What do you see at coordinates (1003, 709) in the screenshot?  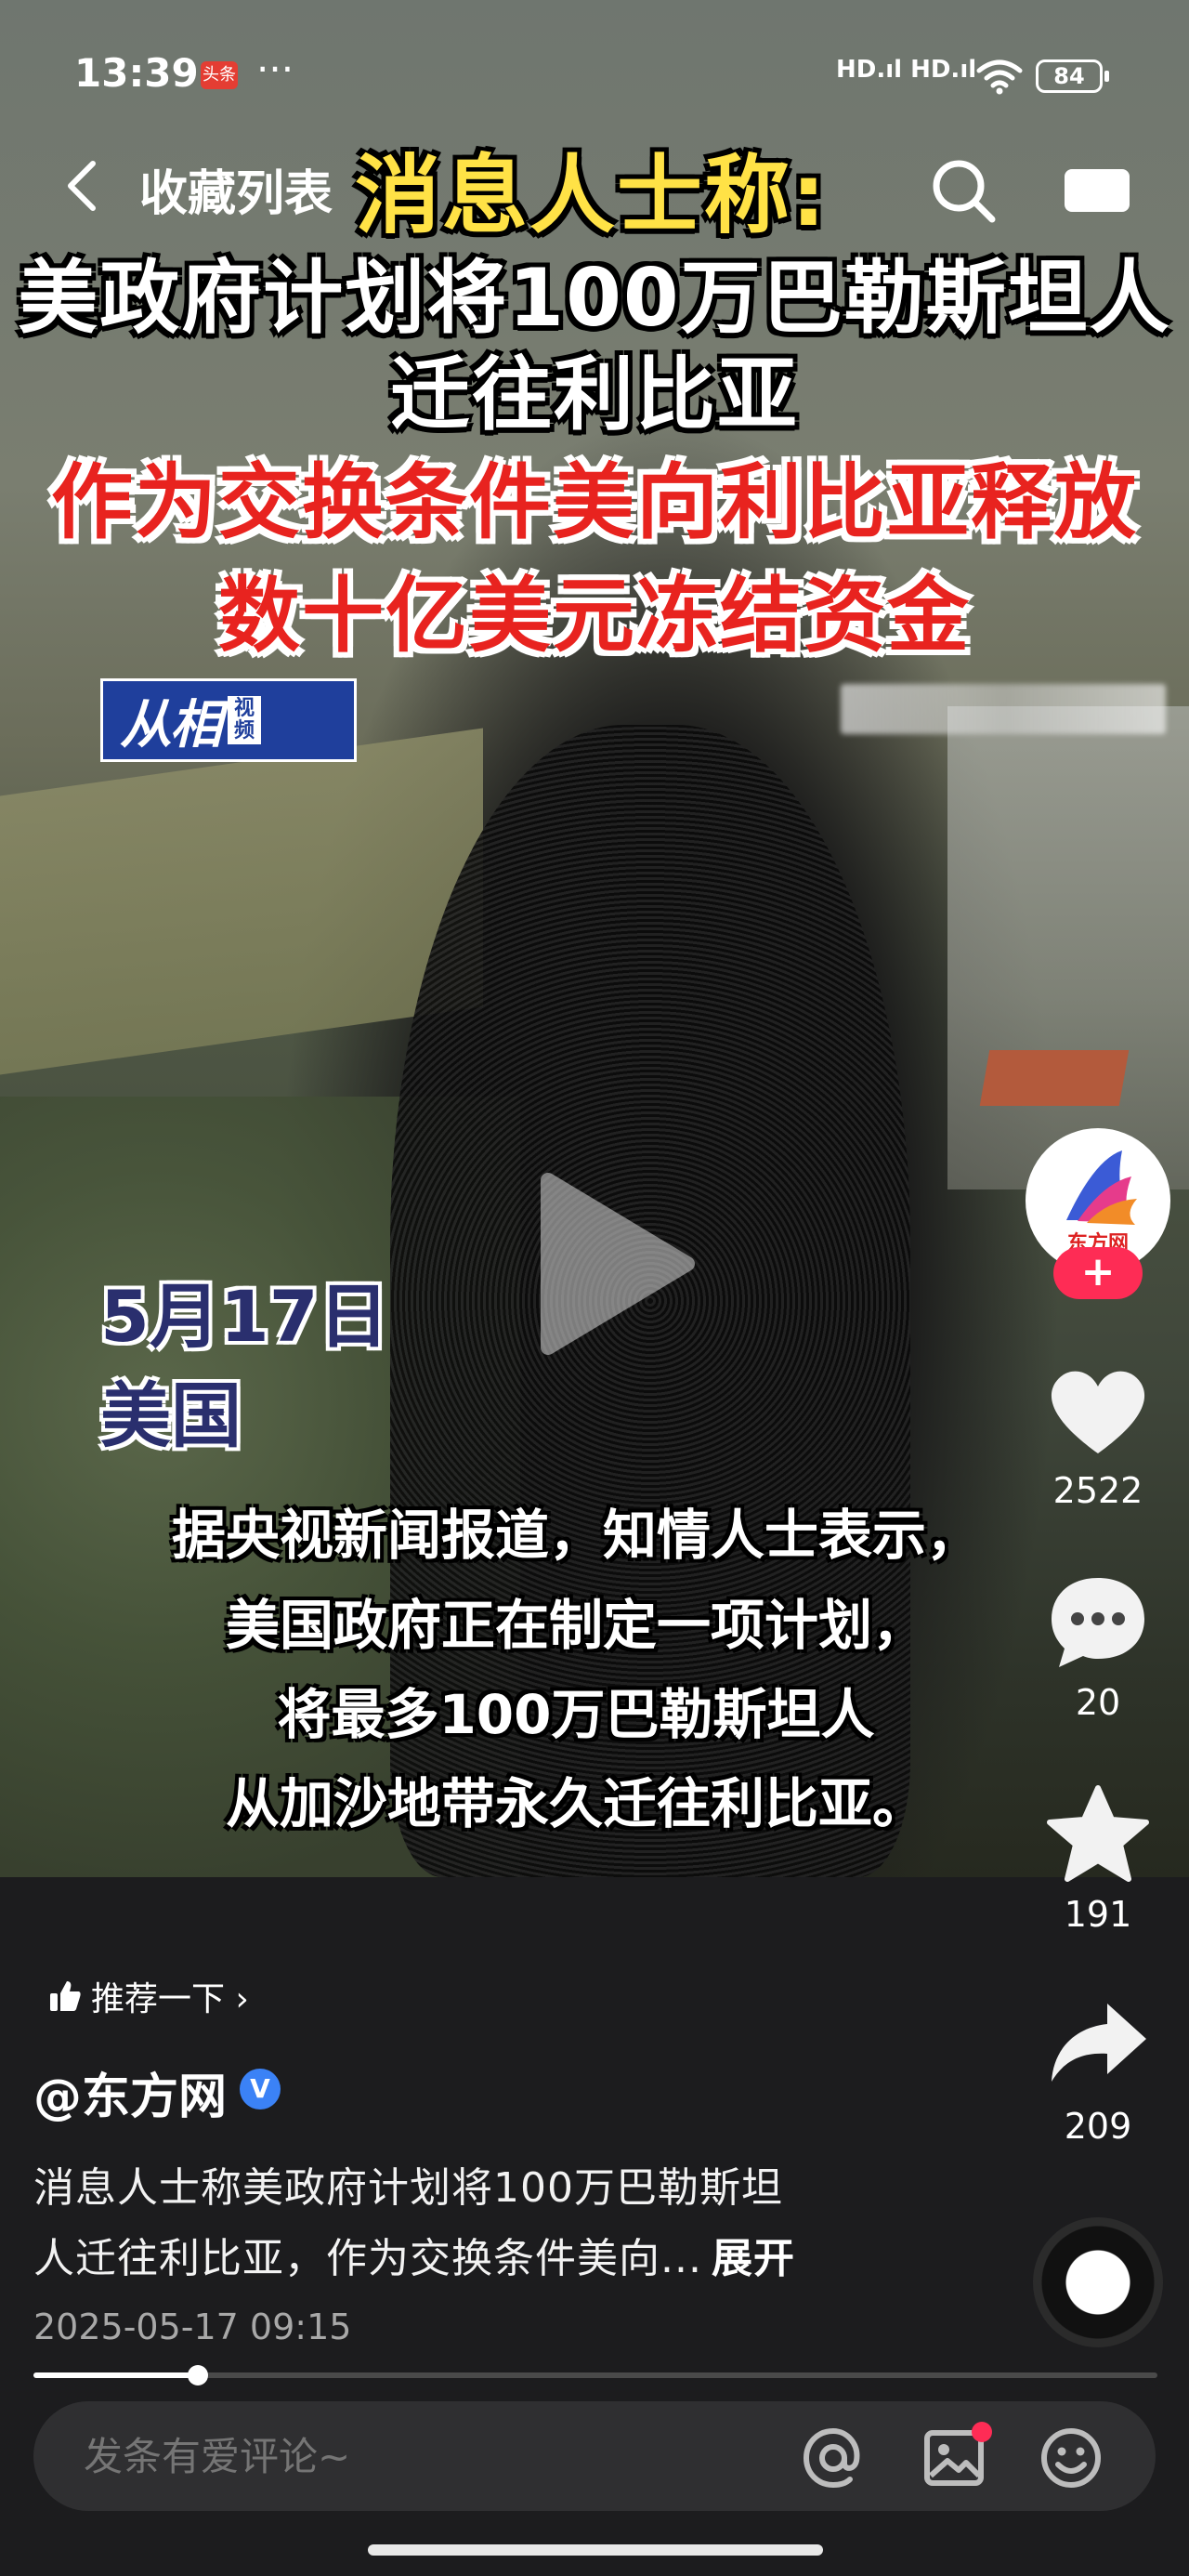 I see `blurred-watermark` at bounding box center [1003, 709].